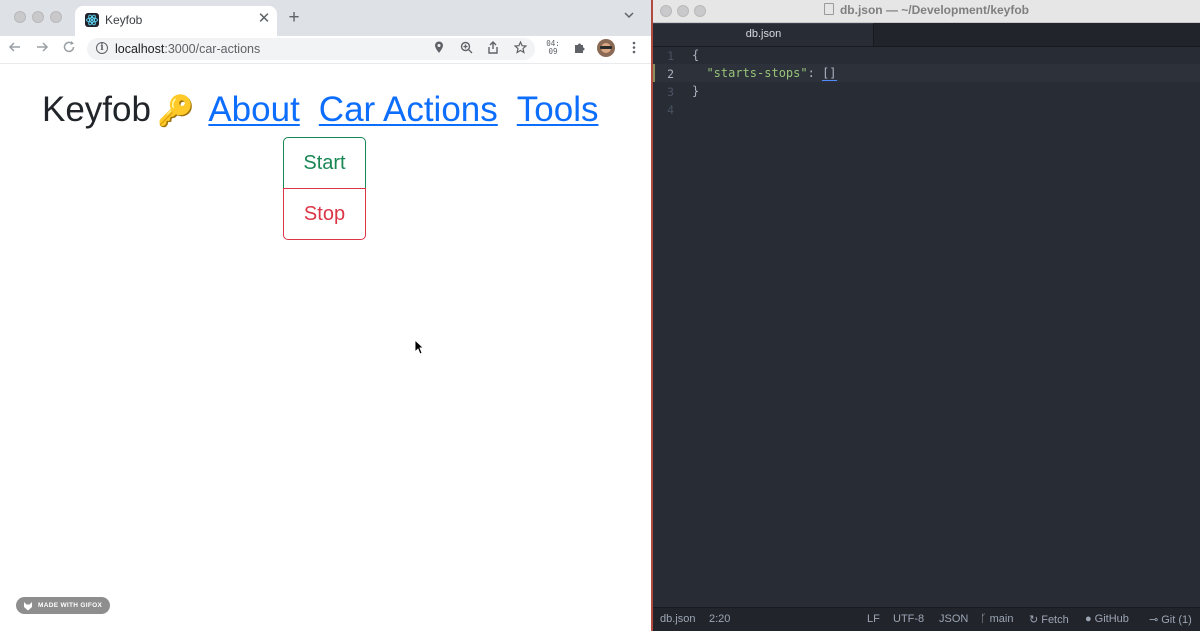 This screenshot has width=1200, height=631. Describe the element at coordinates (953, 619) in the screenshot. I see `status-grammar: JSON` at that location.